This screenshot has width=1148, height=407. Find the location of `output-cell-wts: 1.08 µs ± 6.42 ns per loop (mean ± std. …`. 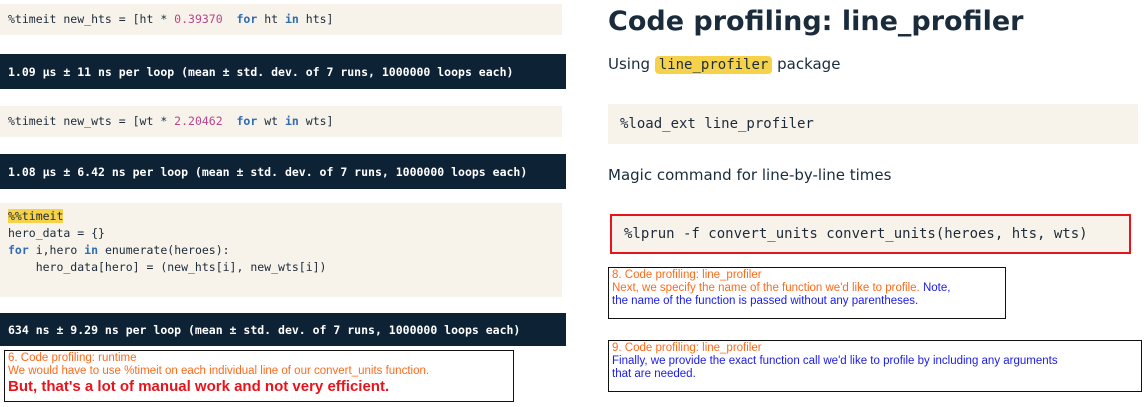

output-cell-wts: 1.08 µs ± 6.42 ns per loop (mean ± std. … is located at coordinates (283, 171).